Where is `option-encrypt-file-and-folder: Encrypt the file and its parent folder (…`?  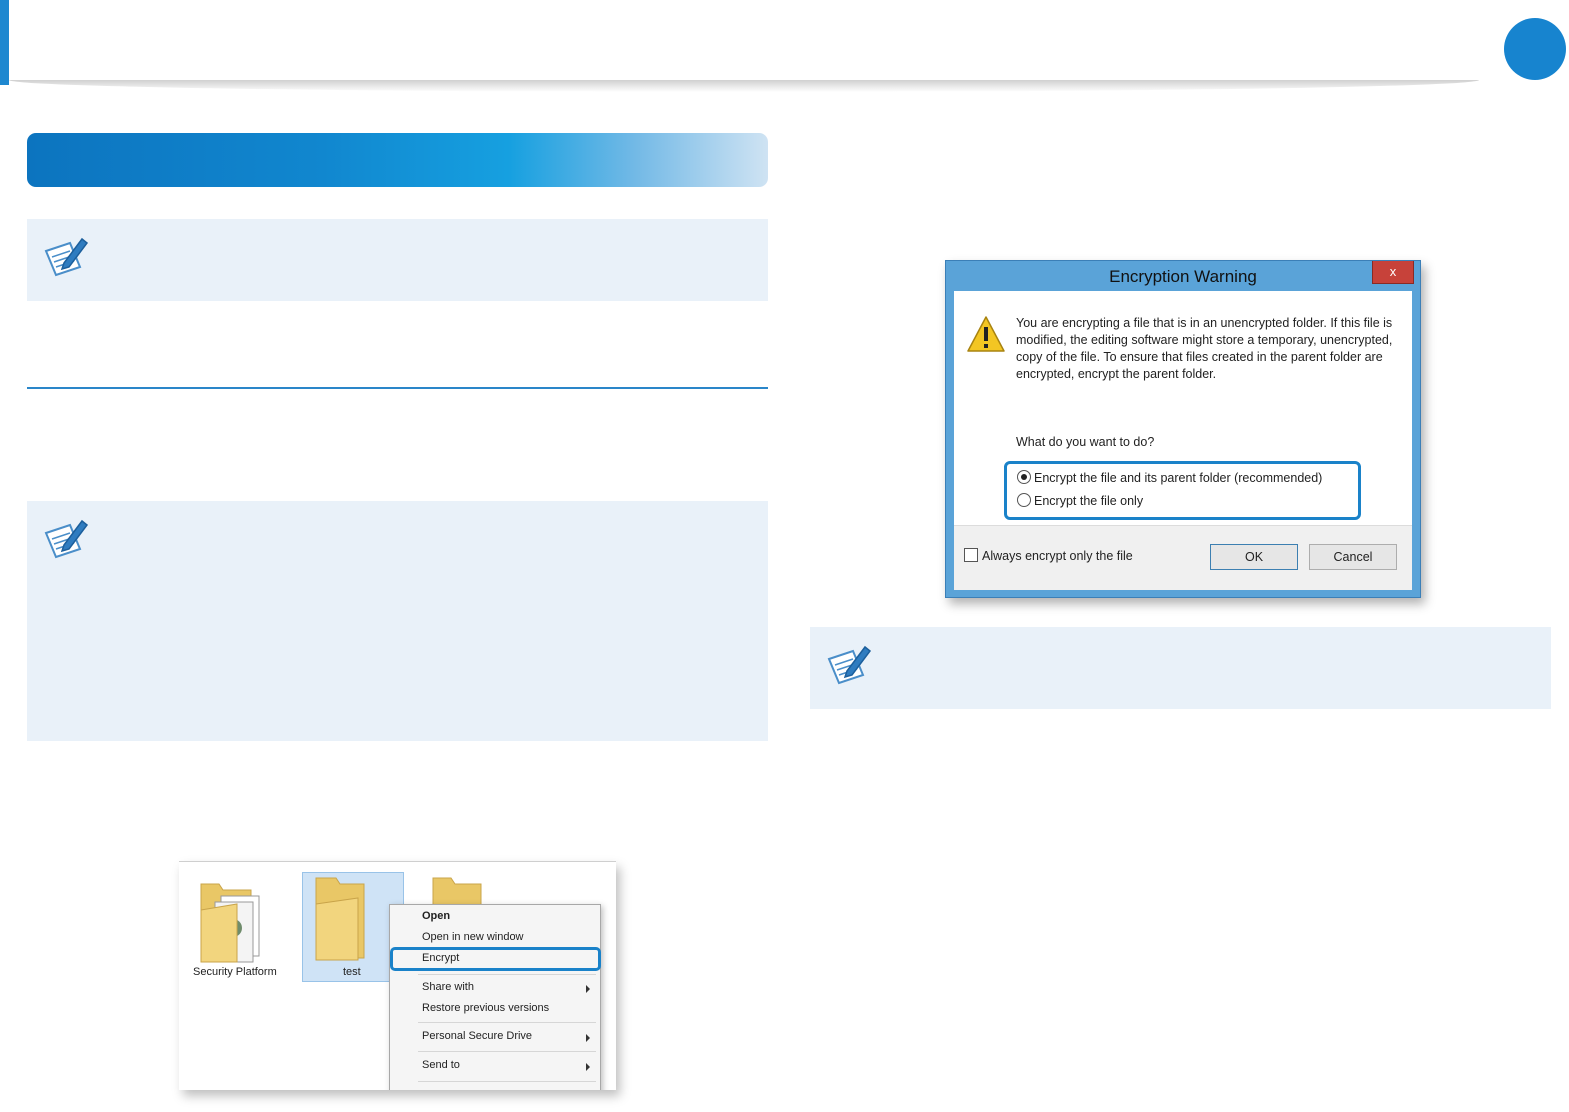 option-encrypt-file-and-folder: Encrypt the file and its parent folder (… is located at coordinates (1169, 477).